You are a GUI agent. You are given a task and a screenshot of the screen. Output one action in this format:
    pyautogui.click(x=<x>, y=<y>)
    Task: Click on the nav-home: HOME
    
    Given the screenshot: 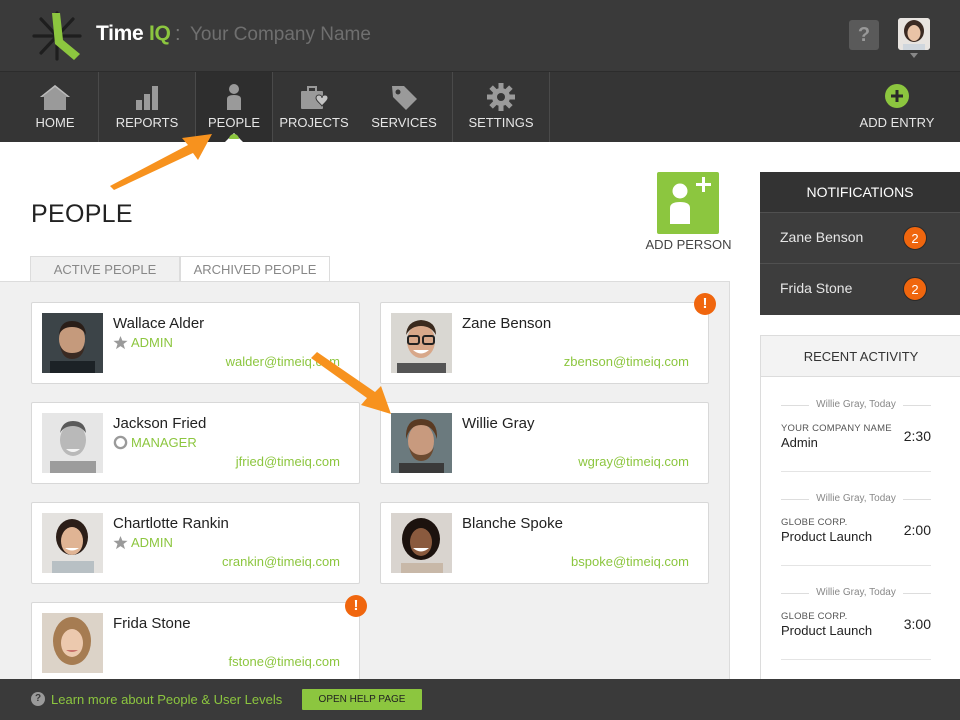 What is the action you would take?
    pyautogui.click(x=55, y=107)
    